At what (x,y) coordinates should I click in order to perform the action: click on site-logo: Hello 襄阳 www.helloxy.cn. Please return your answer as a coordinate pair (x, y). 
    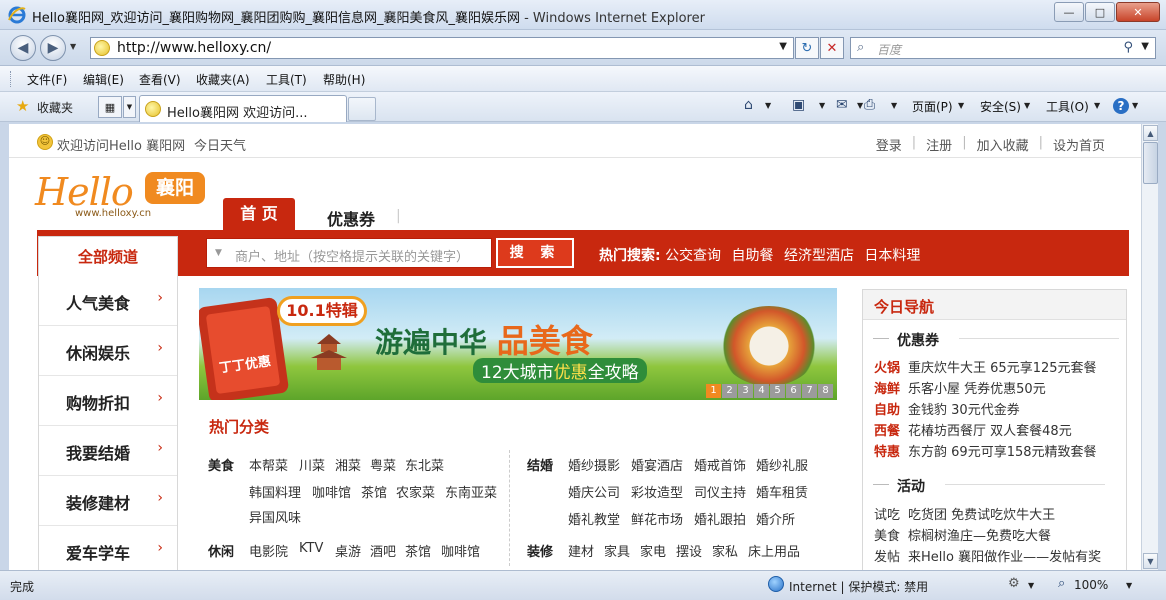
    Looking at the image, I should click on (120, 194).